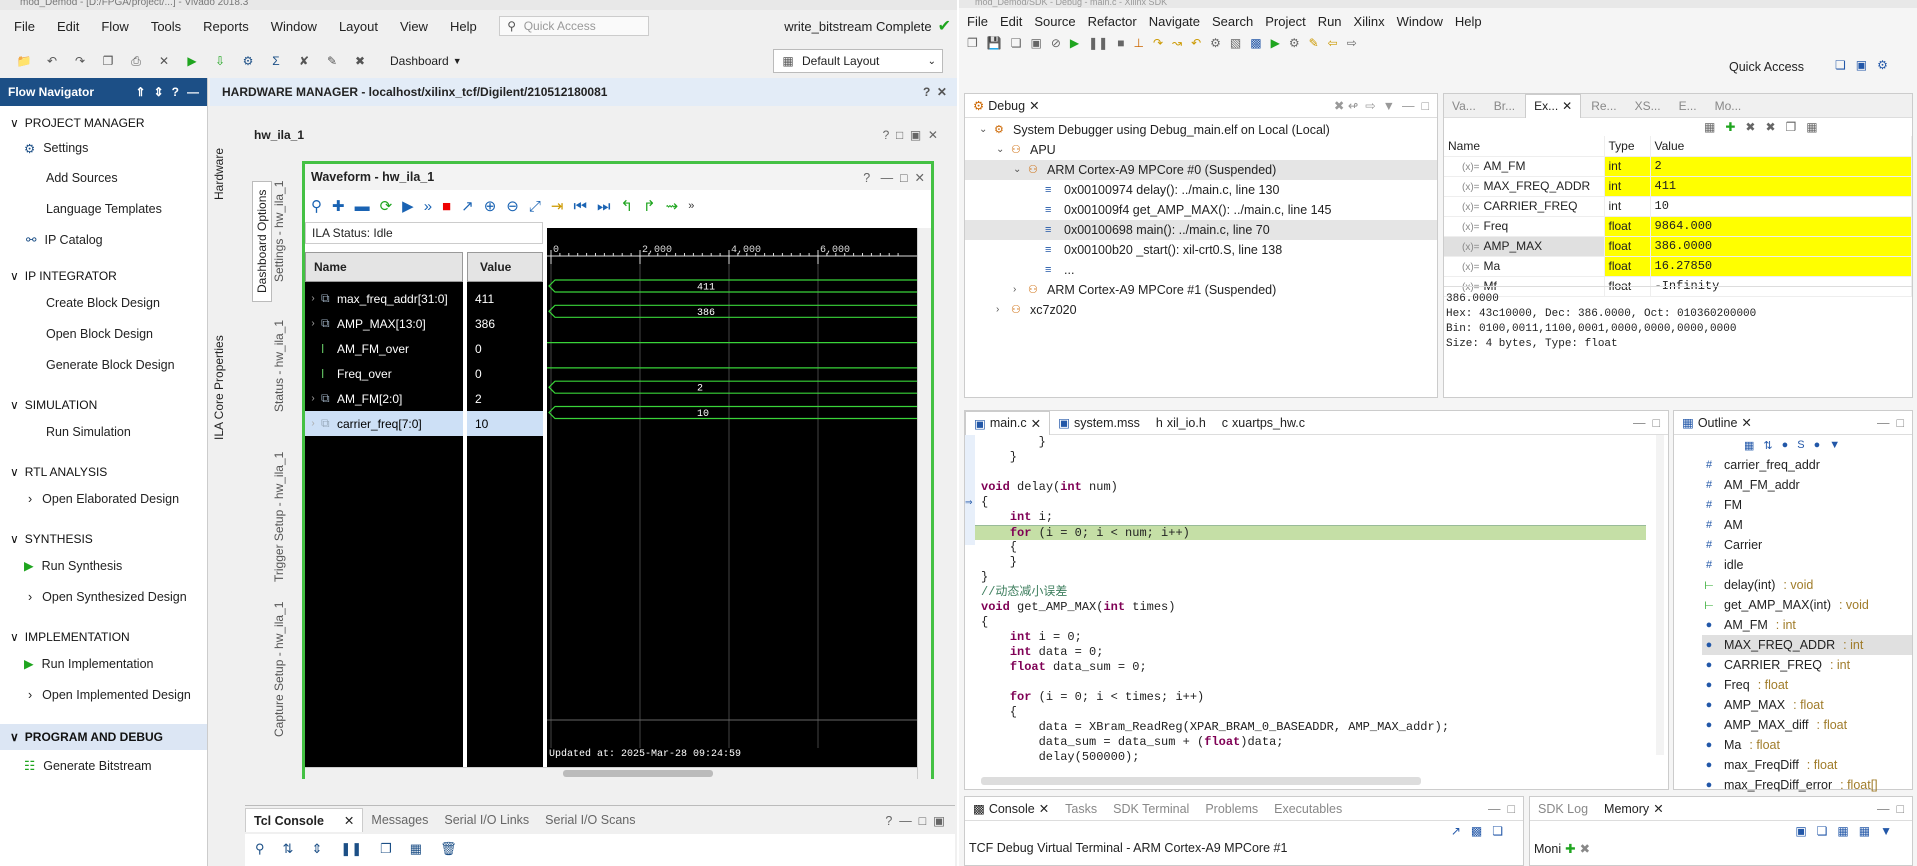 Image resolution: width=1917 pixels, height=866 pixels. Describe the element at coordinates (103, 333) in the screenshot. I see `nav-open-block-design: Open Block Design` at that location.